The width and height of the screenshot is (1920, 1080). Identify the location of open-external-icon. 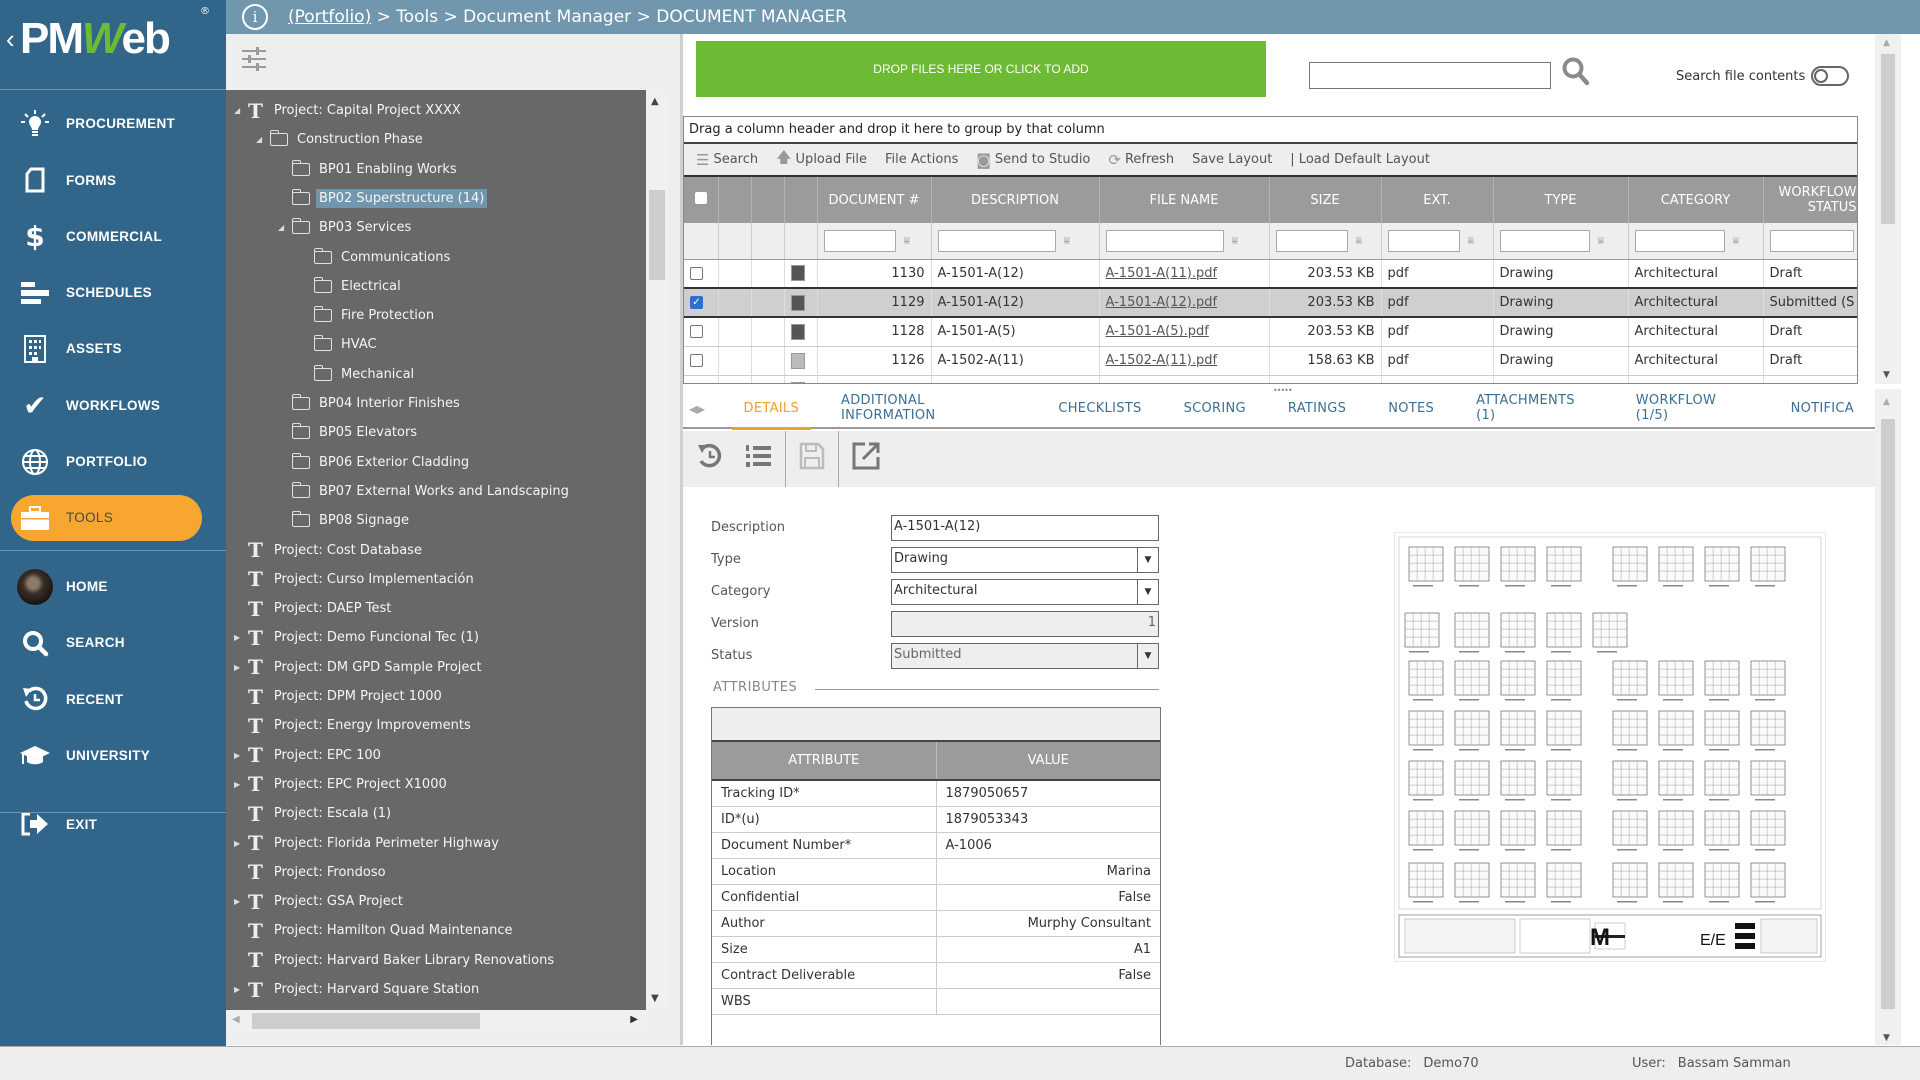
(866, 459).